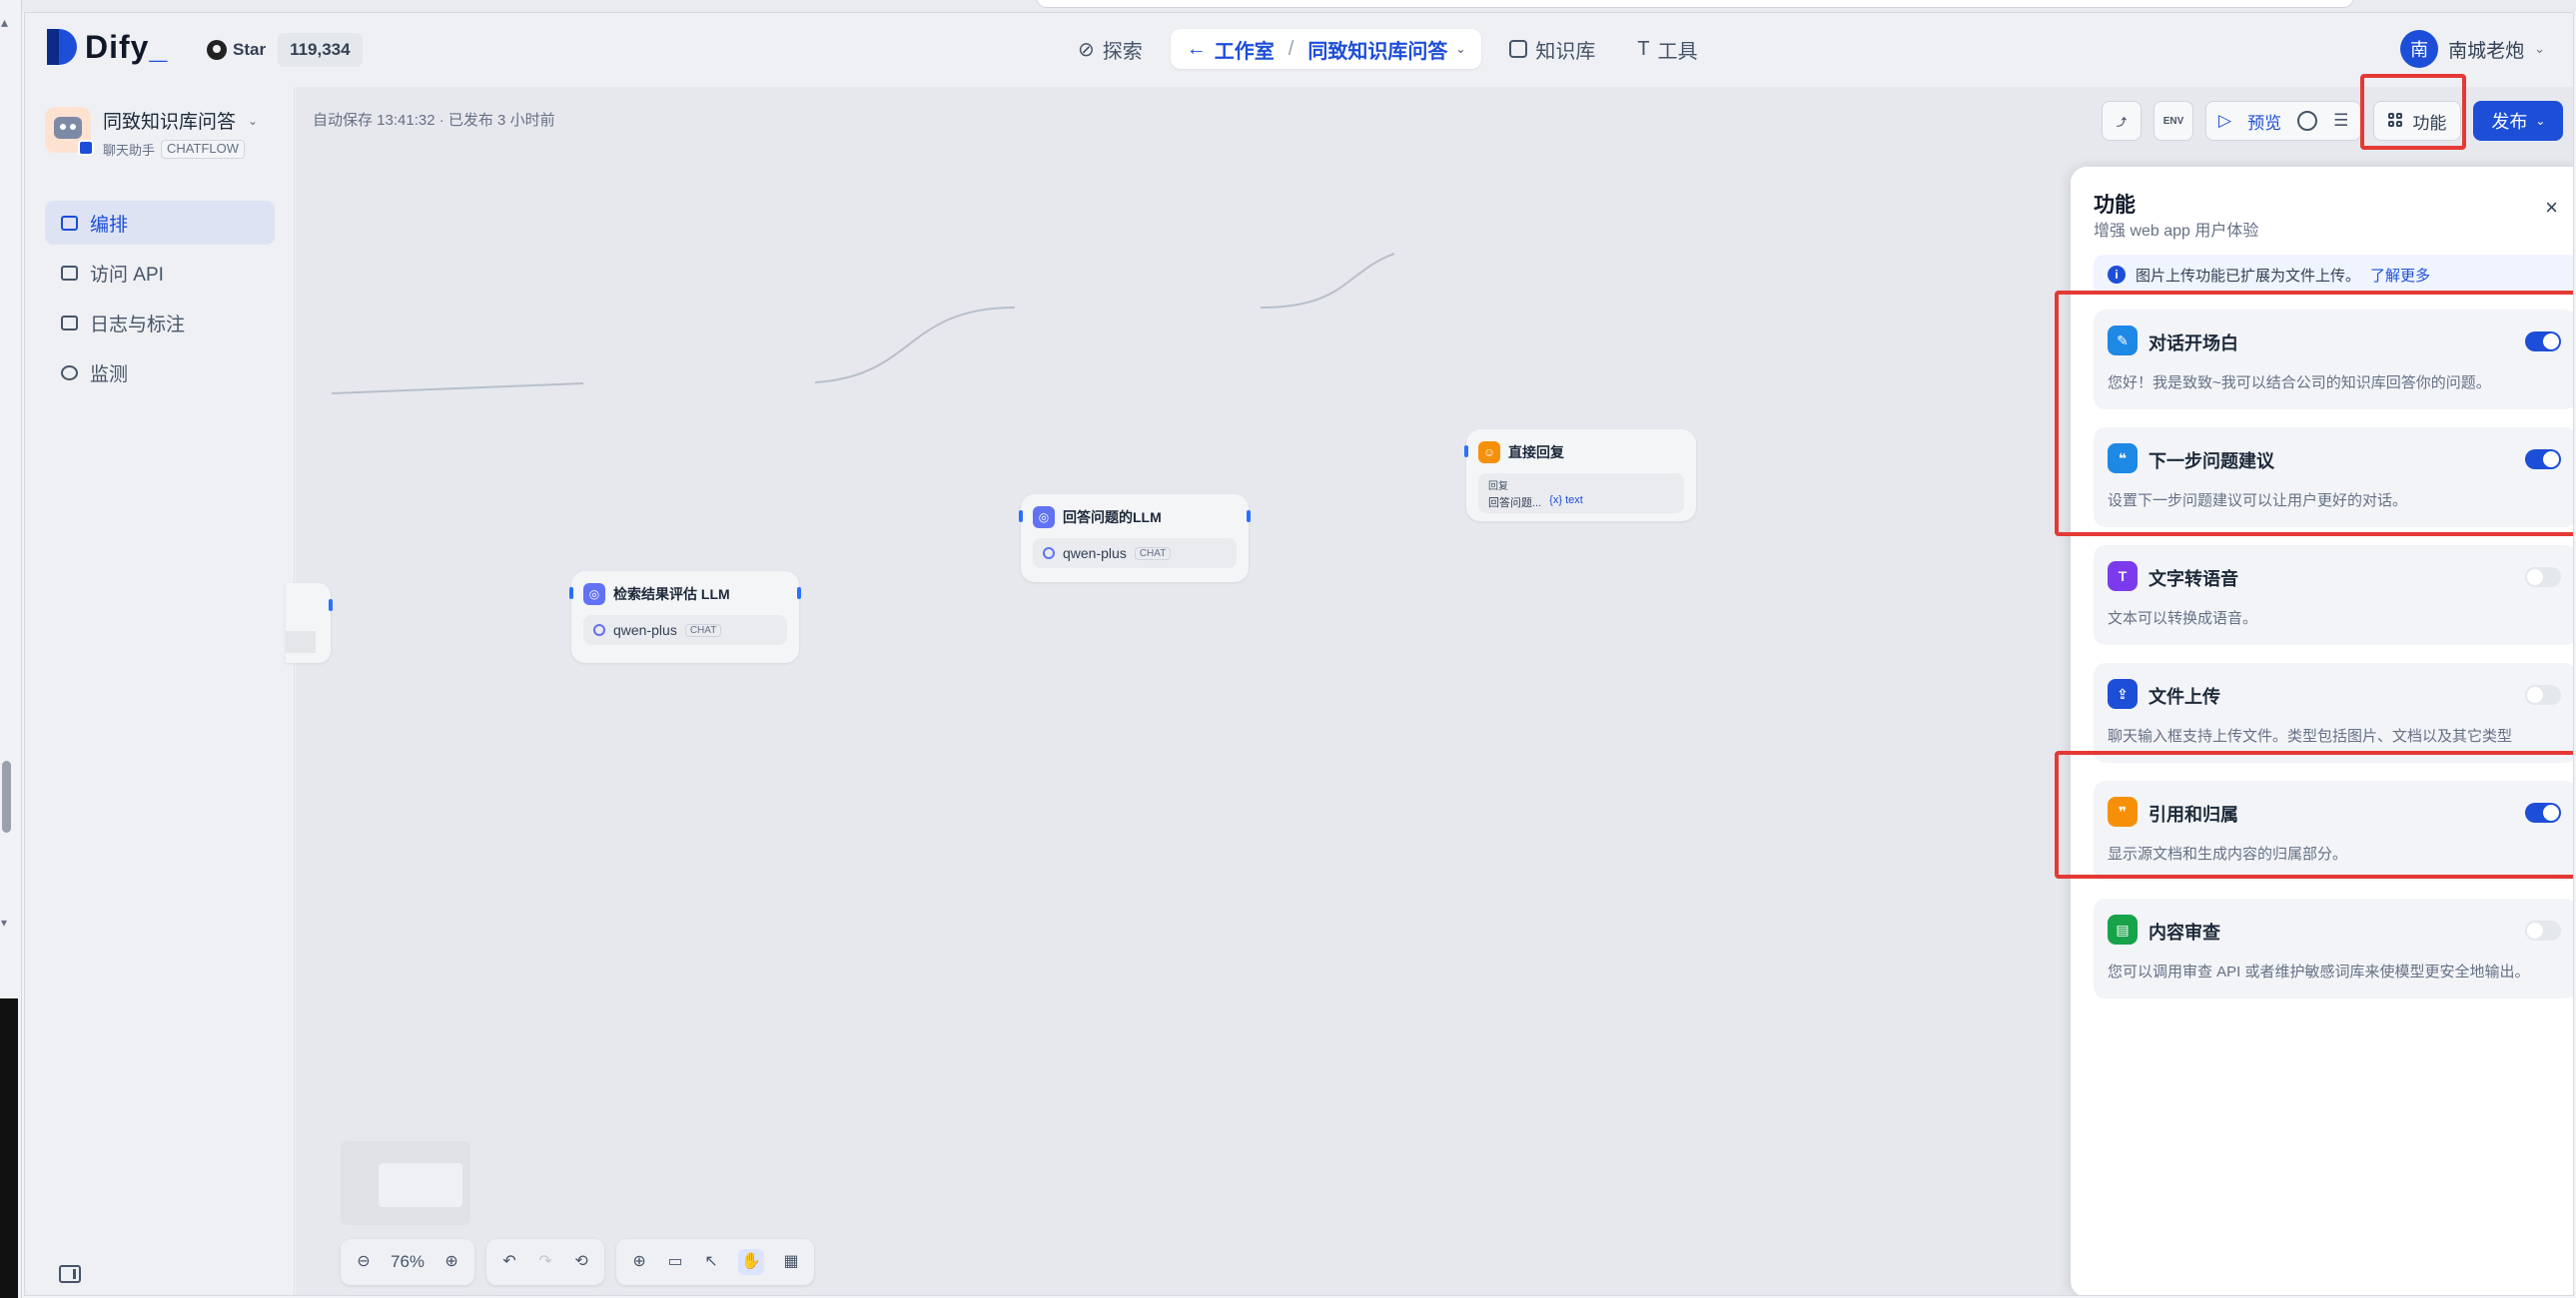 The height and width of the screenshot is (1298, 2576). Describe the element at coordinates (711, 1262) in the screenshot. I see `pointer-icon: ↖` at that location.